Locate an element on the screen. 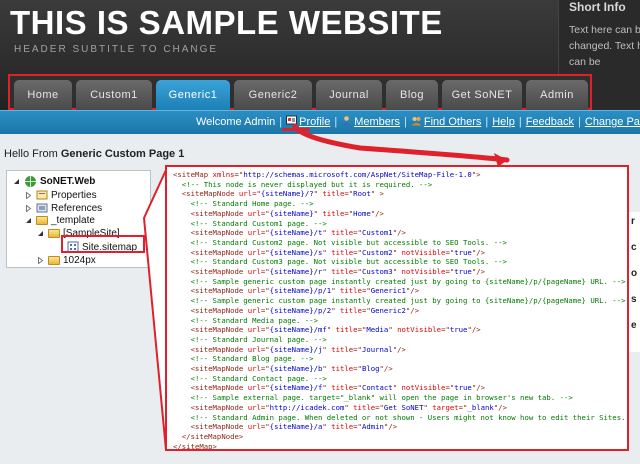 The width and height of the screenshot is (640, 464). tree-item-template: _template is located at coordinates (60, 220).